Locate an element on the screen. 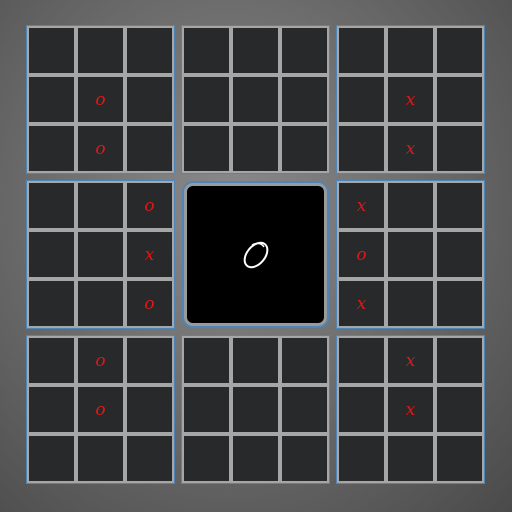  cell-bottom-right-4: x is located at coordinates (410, 409).